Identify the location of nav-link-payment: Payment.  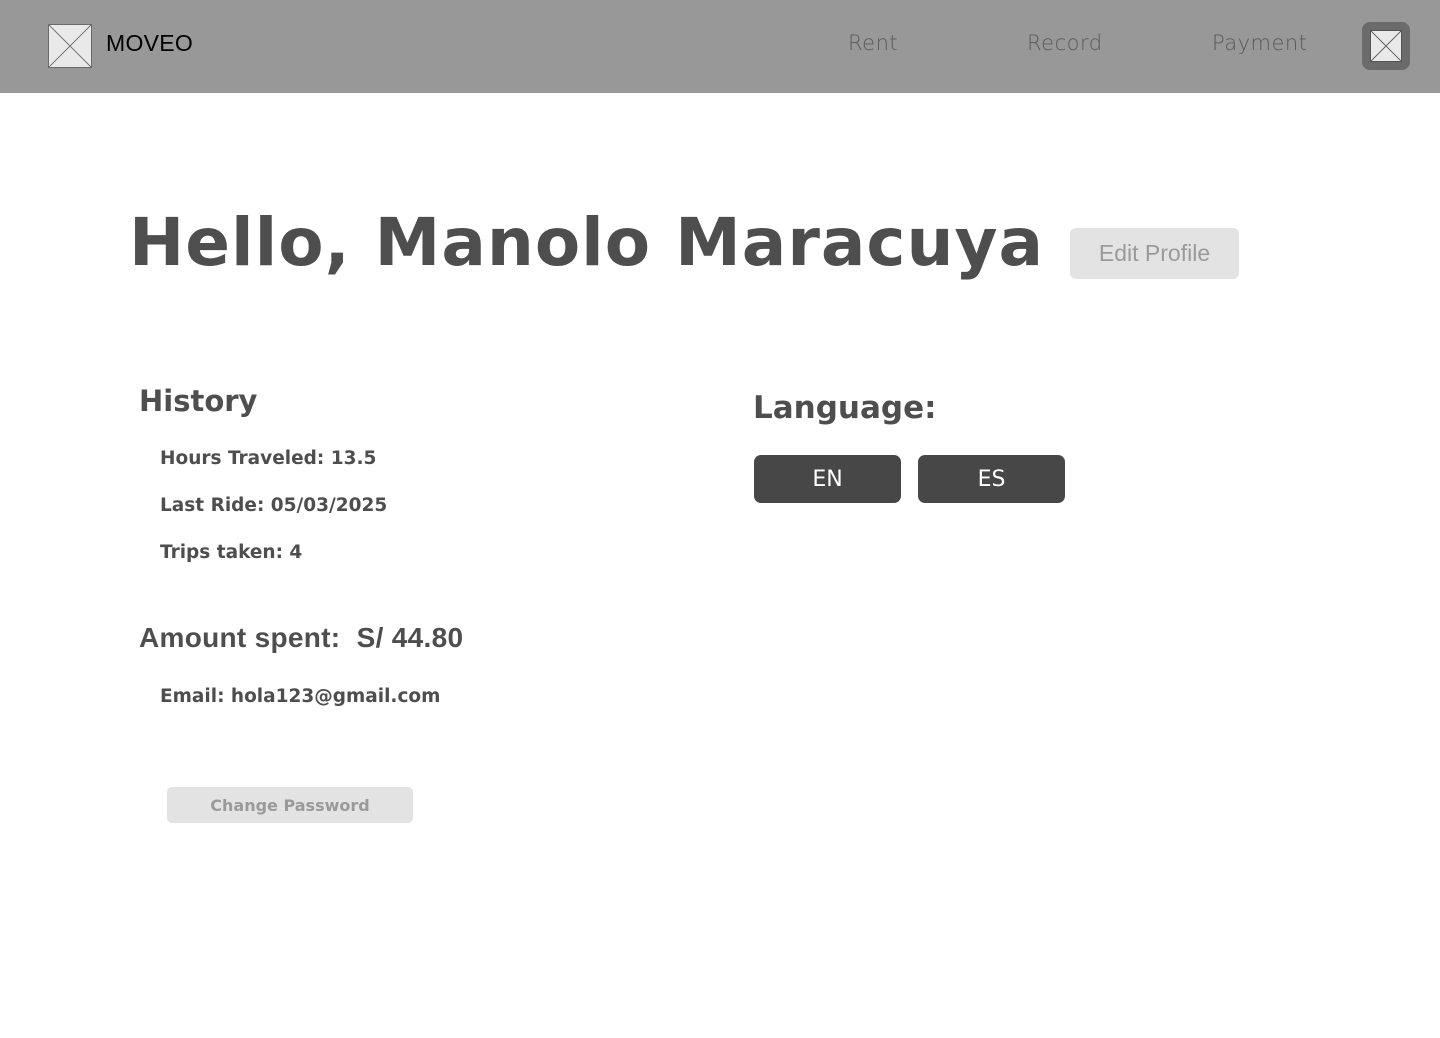
(1259, 43).